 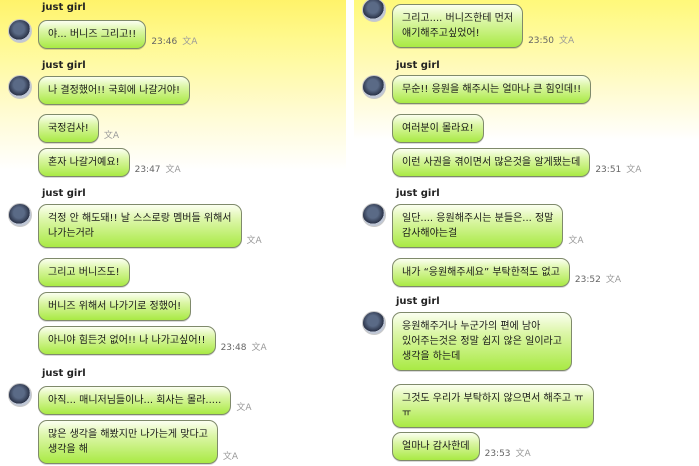 What do you see at coordinates (350, 233) in the screenshot?
I see `panel-divider` at bounding box center [350, 233].